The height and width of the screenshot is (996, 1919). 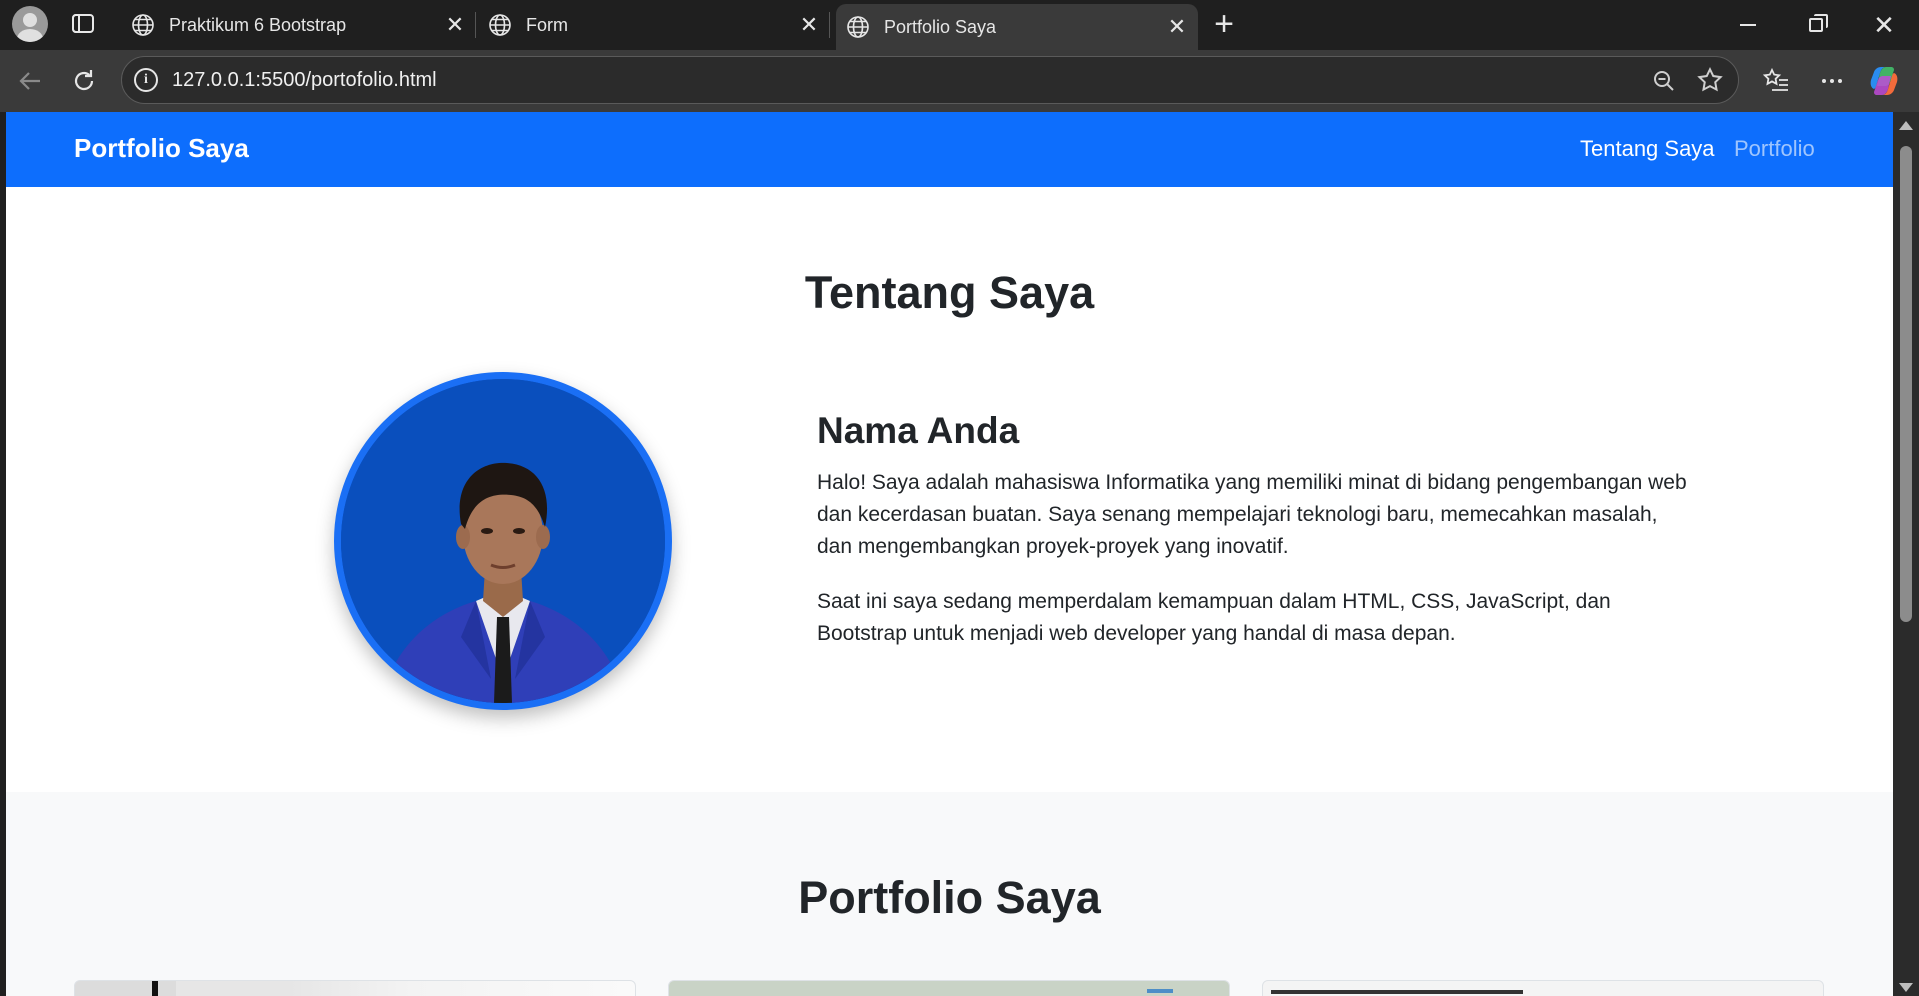 What do you see at coordinates (949, 149) in the screenshot?
I see `site-navbar: Portfolio Saya Tentang Saya Portfolio` at bounding box center [949, 149].